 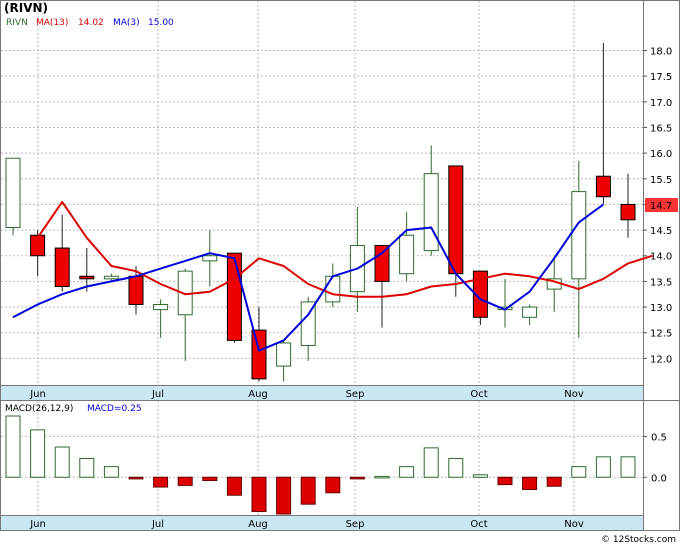 I want to click on macd-axis-area, so click(x=661, y=465).